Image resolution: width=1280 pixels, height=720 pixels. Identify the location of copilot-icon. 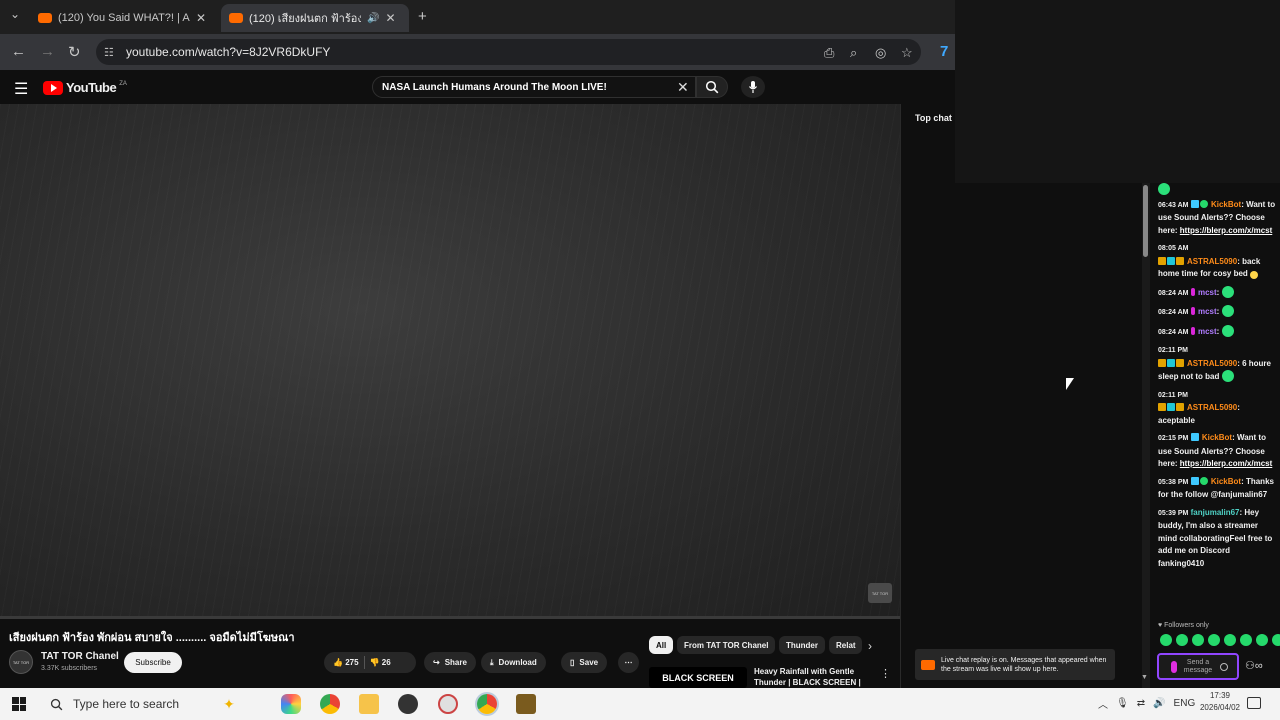
(291, 704).